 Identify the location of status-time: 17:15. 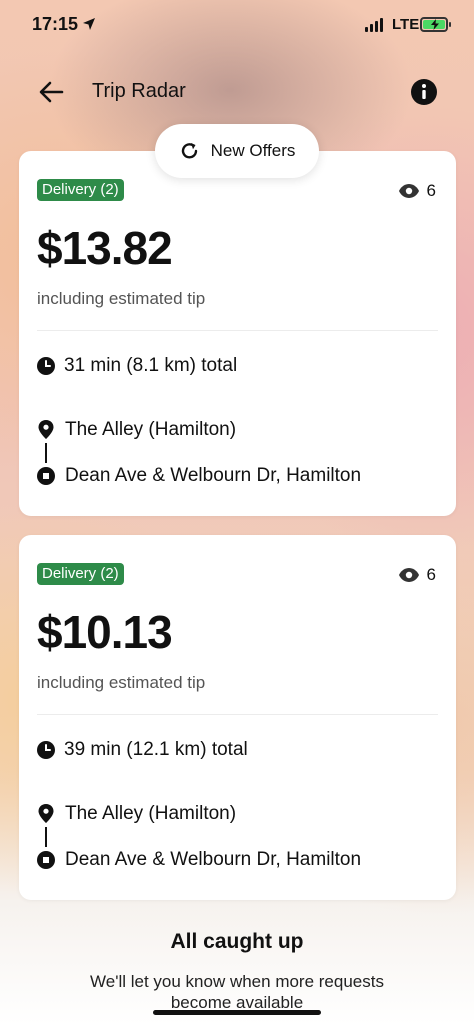
(55, 24).